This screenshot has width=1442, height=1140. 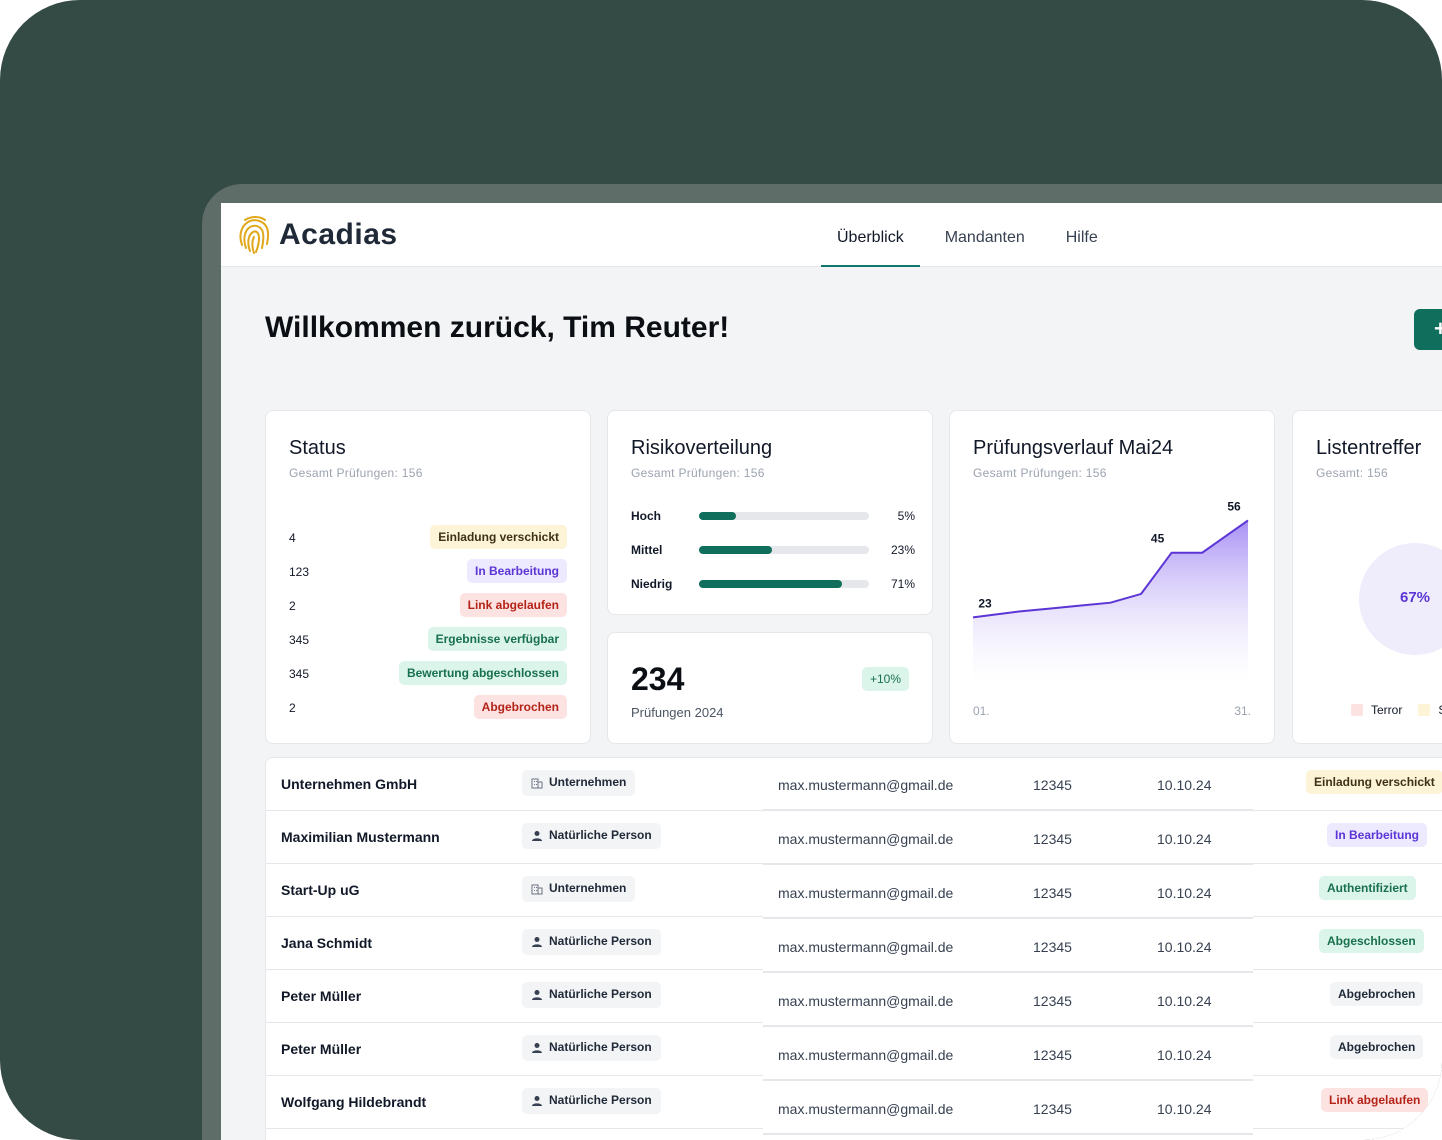 I want to click on client-name: Maximilian Mustermann, so click(x=360, y=837).